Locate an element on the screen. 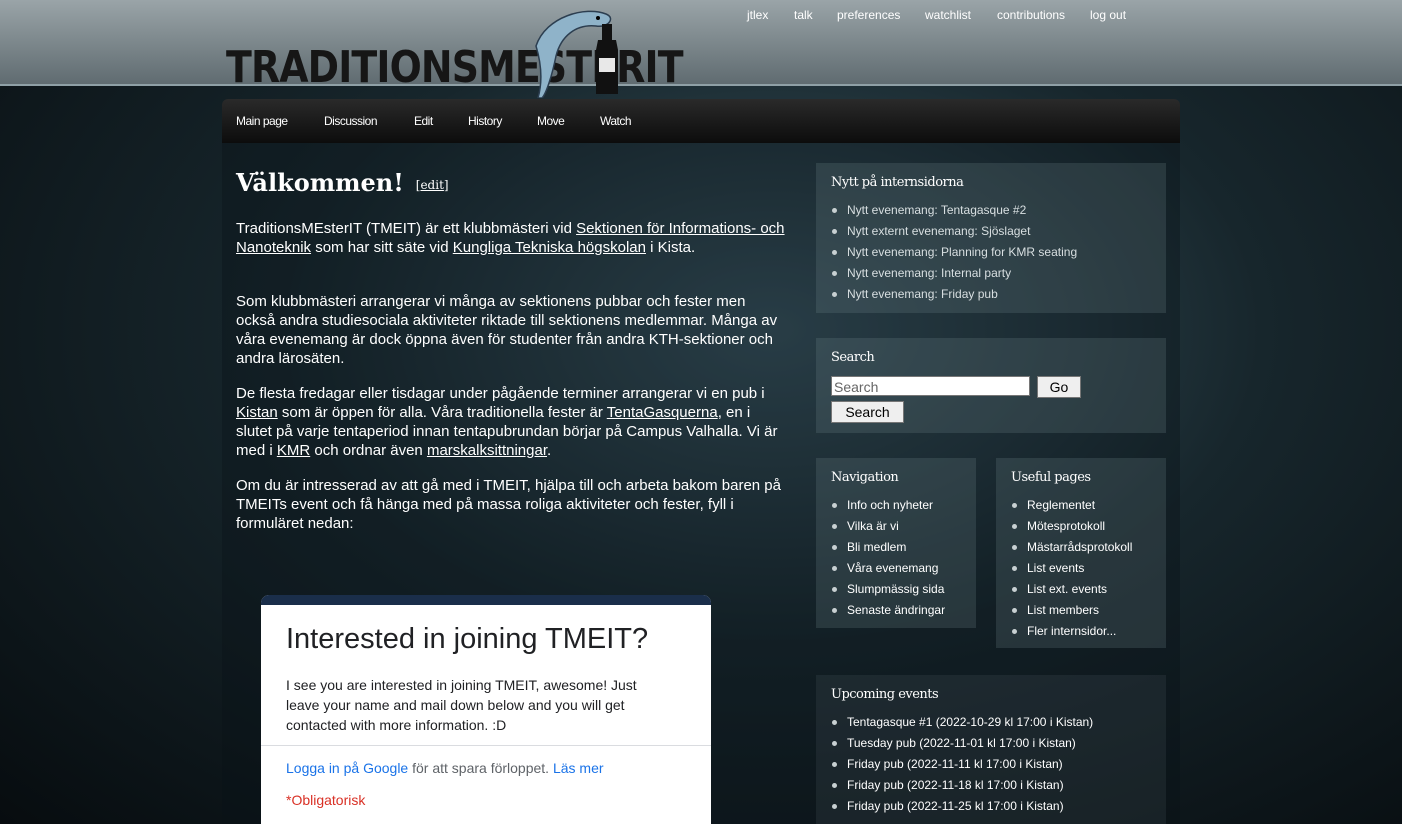 The image size is (1402, 824). link-kth: Kungliga Tekniska högskolan is located at coordinates (549, 247).